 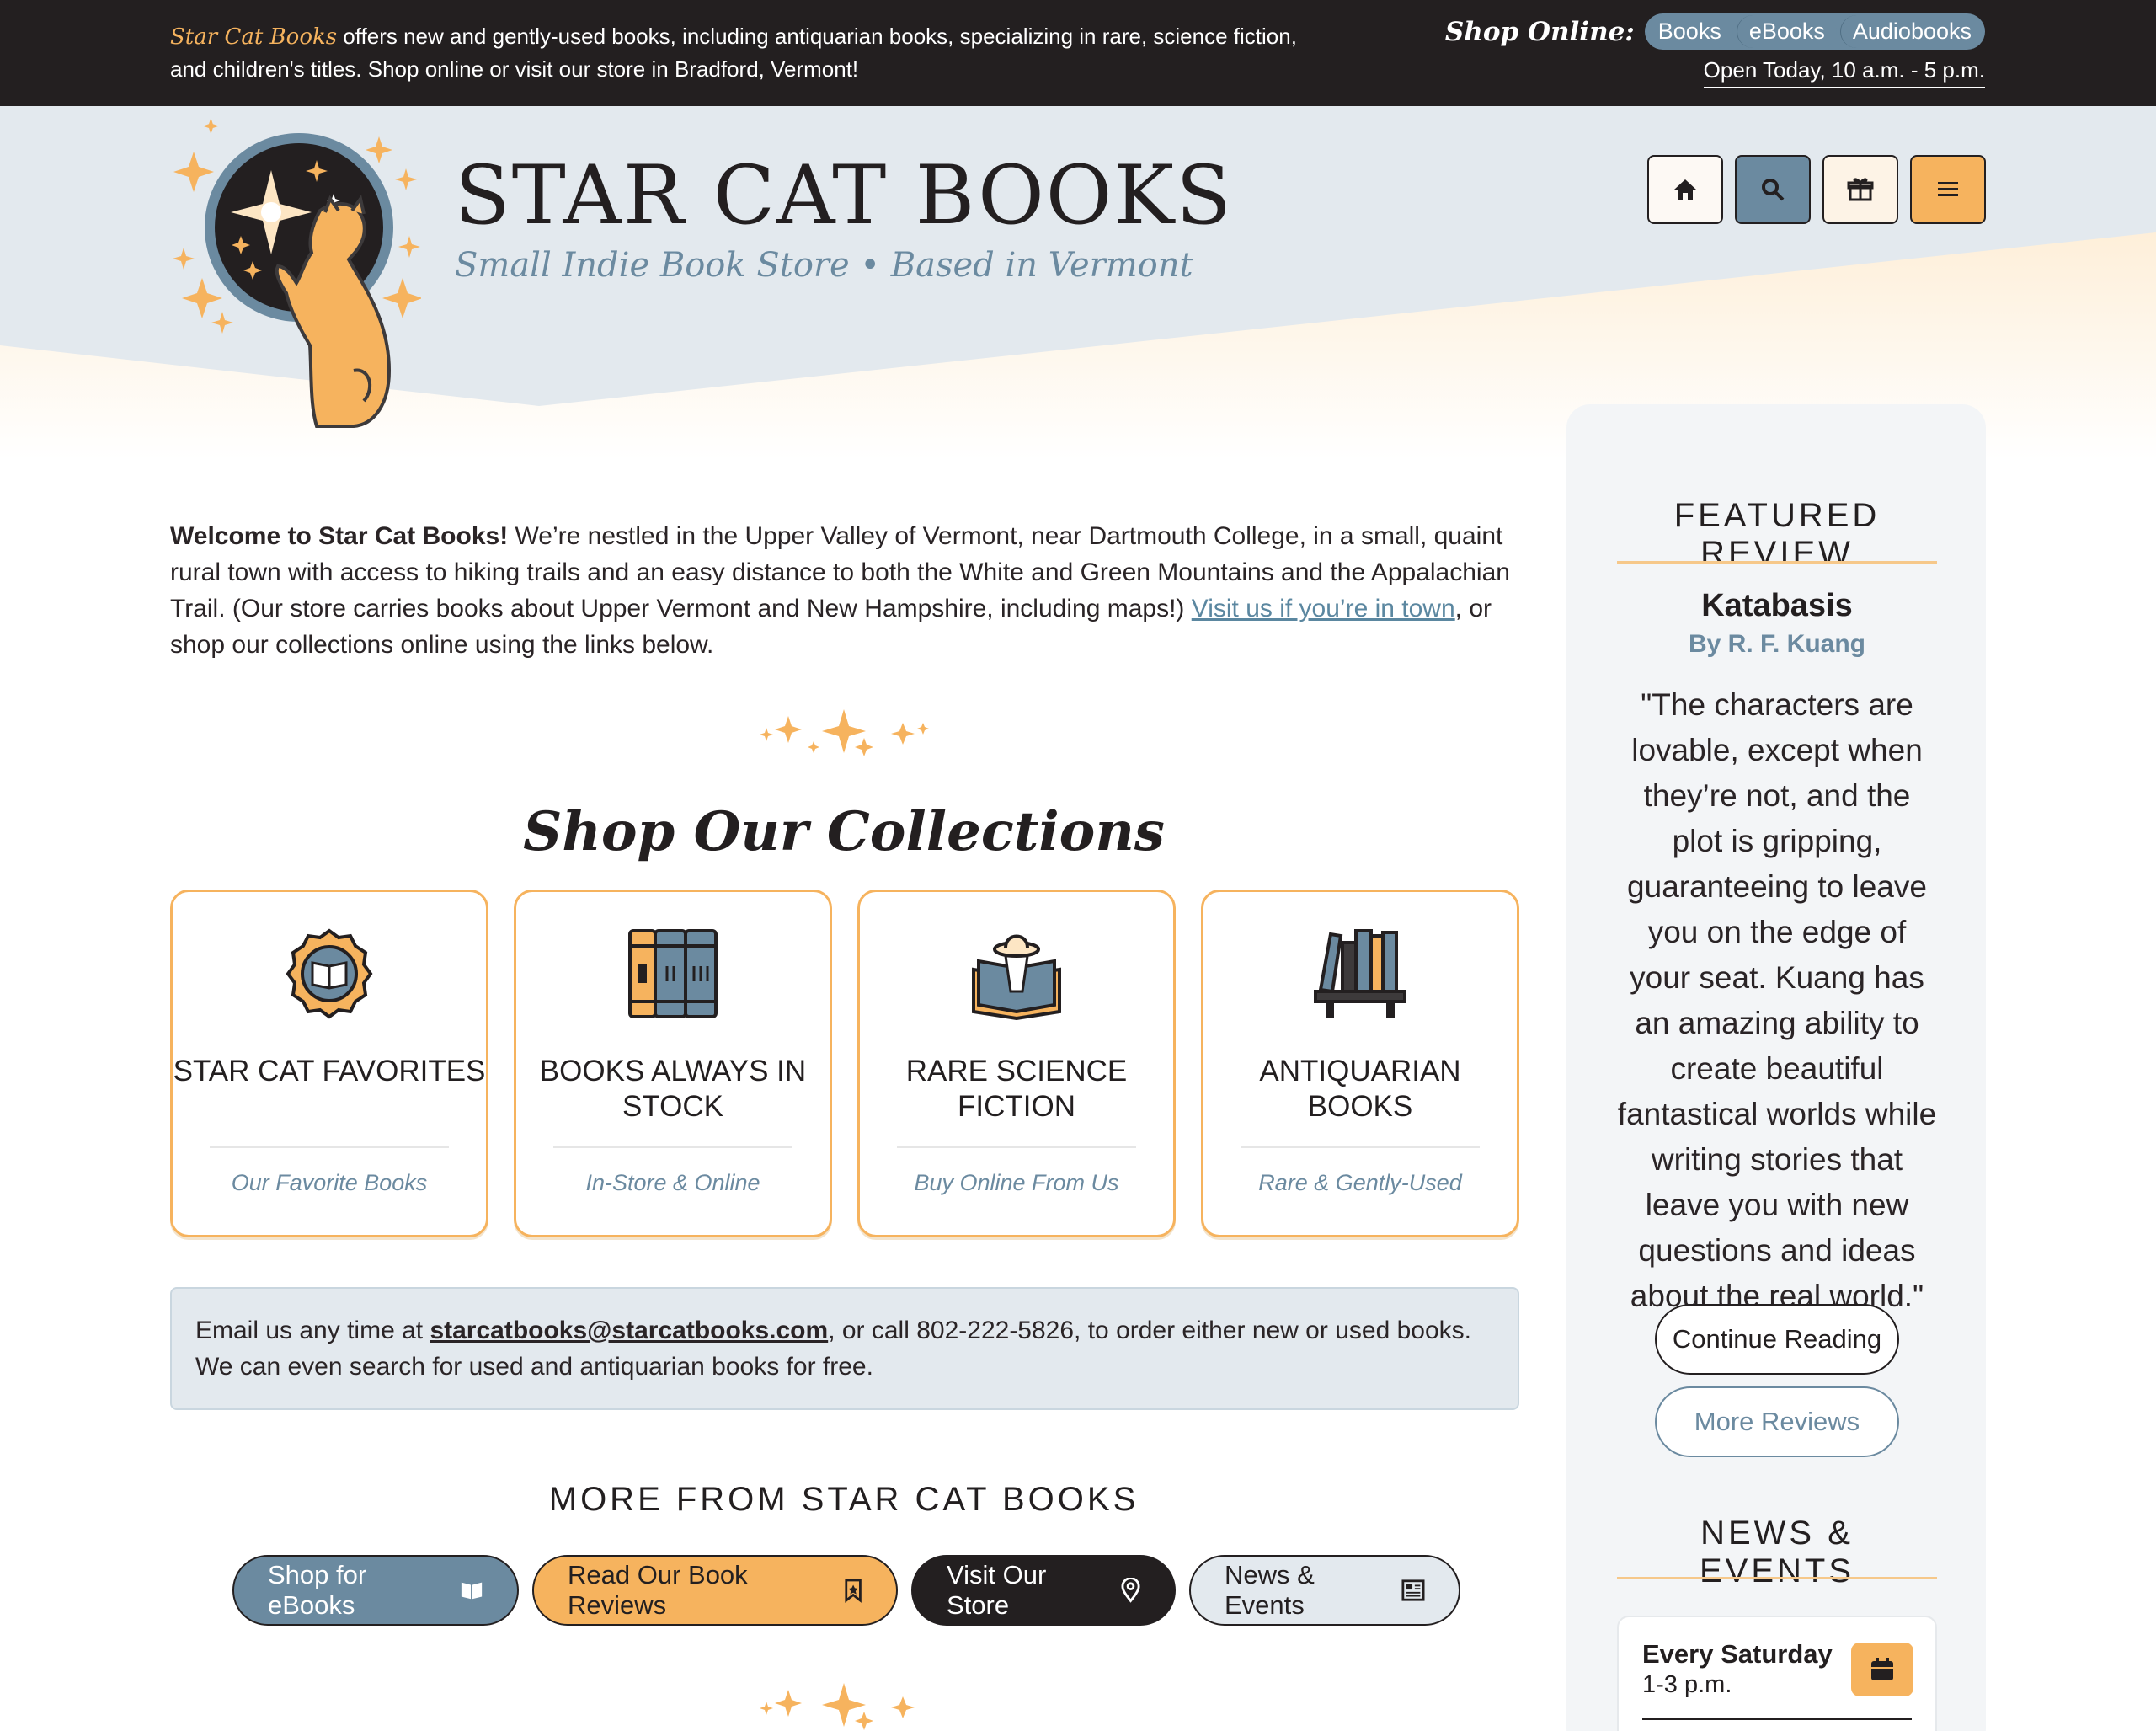 I want to click on gift-icon, so click(x=1860, y=189).